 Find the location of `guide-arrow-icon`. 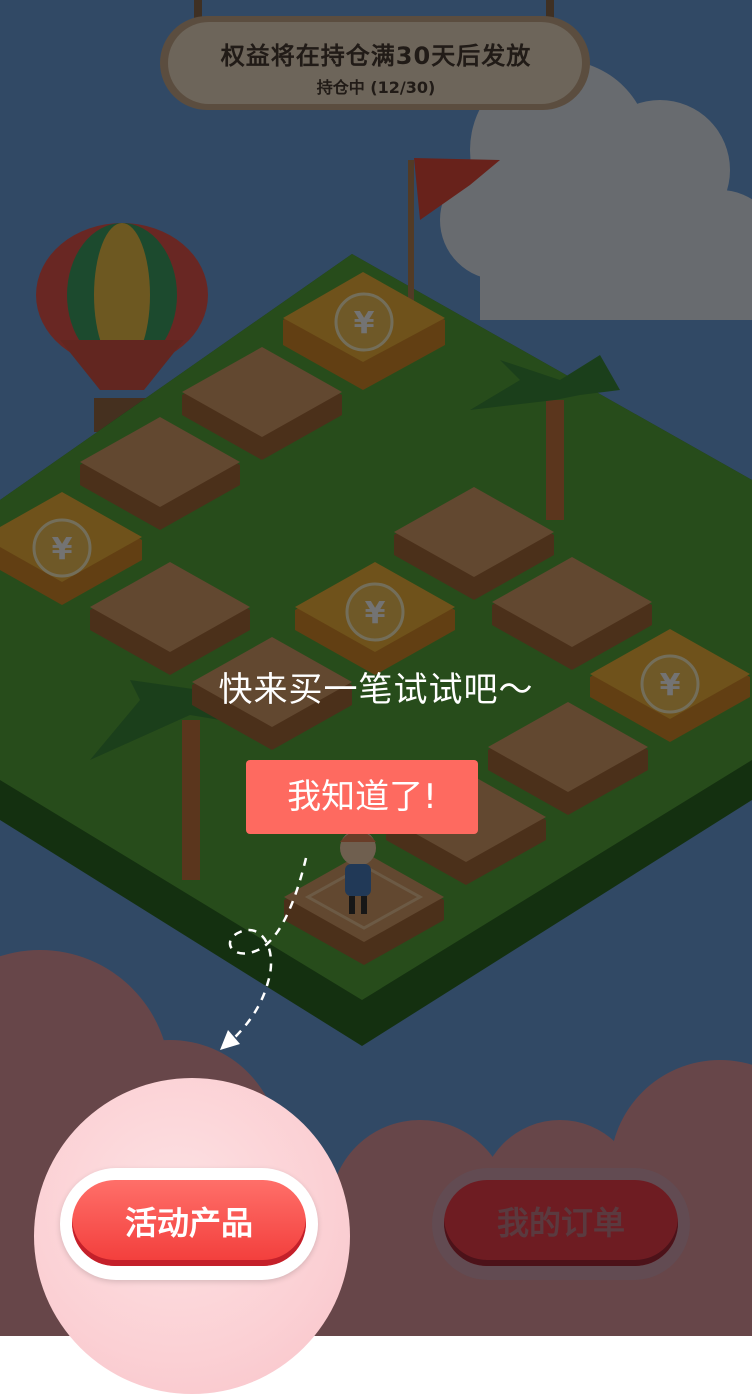

guide-arrow-icon is located at coordinates (264, 953).